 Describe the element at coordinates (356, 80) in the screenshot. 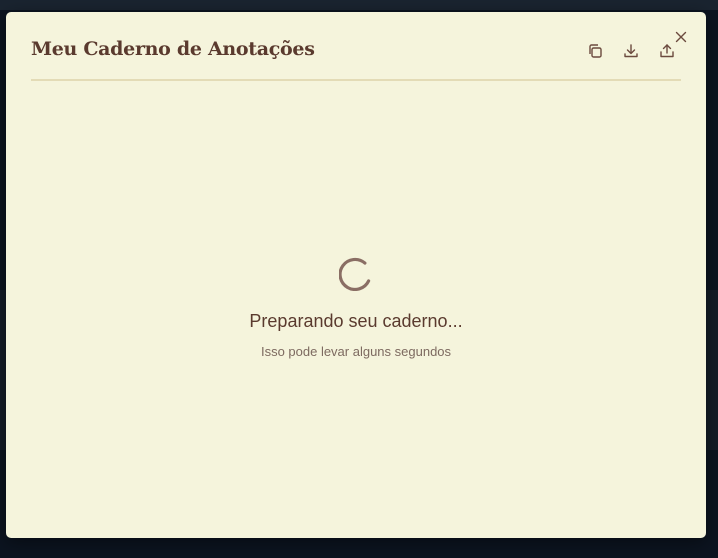

I see `header-divider` at that location.